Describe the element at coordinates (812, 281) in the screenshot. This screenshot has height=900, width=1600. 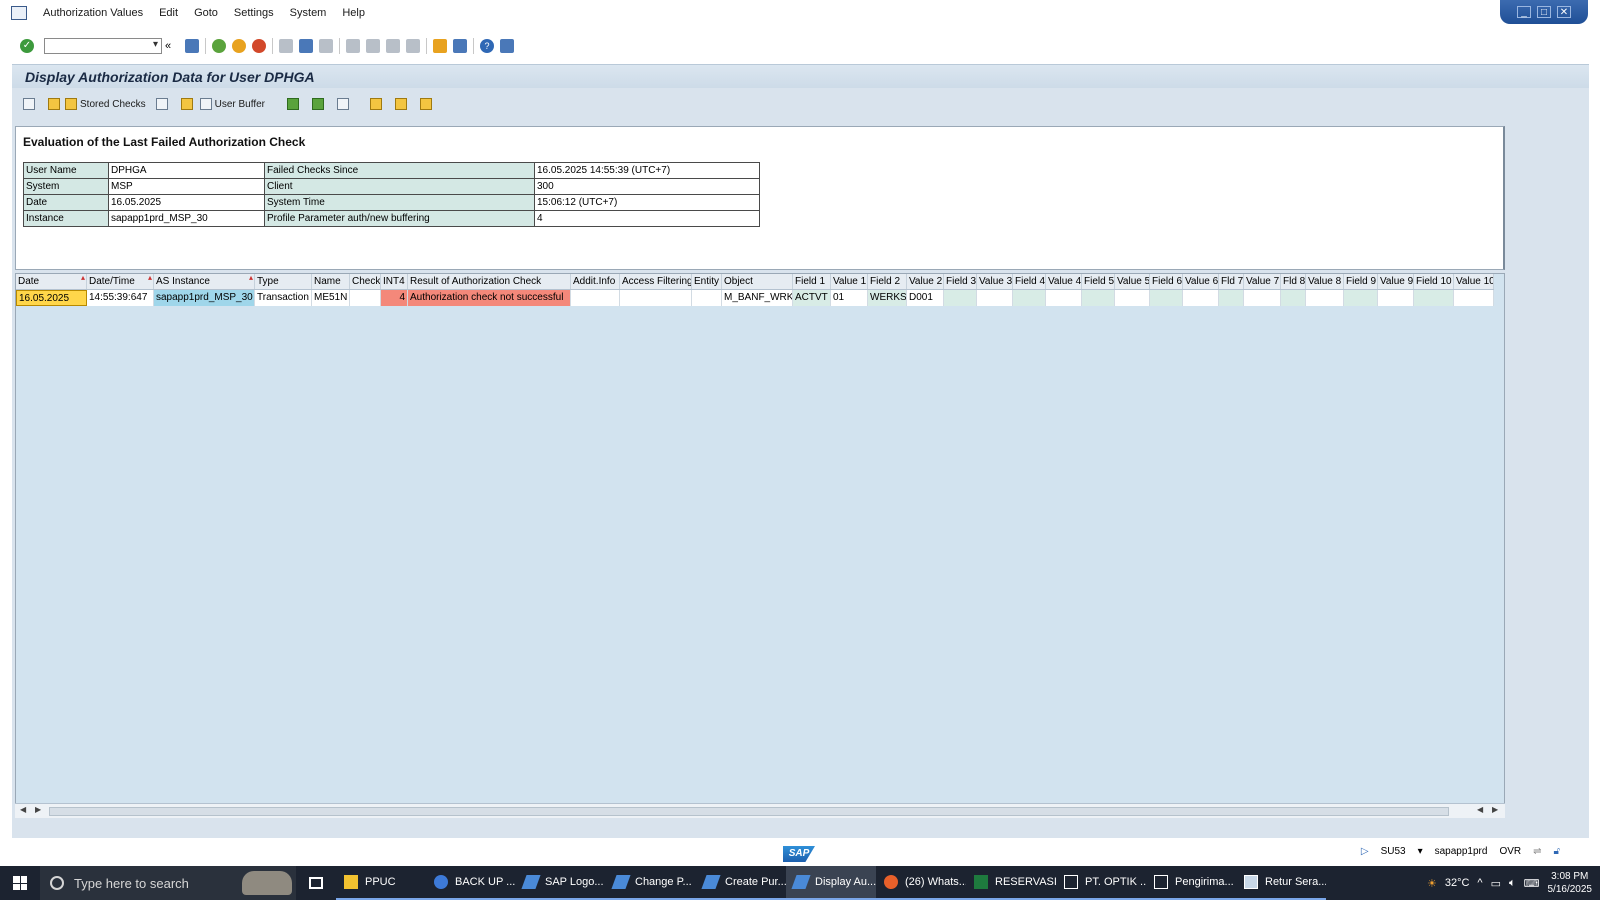
I see `column-header-field1: Field 1` at that location.